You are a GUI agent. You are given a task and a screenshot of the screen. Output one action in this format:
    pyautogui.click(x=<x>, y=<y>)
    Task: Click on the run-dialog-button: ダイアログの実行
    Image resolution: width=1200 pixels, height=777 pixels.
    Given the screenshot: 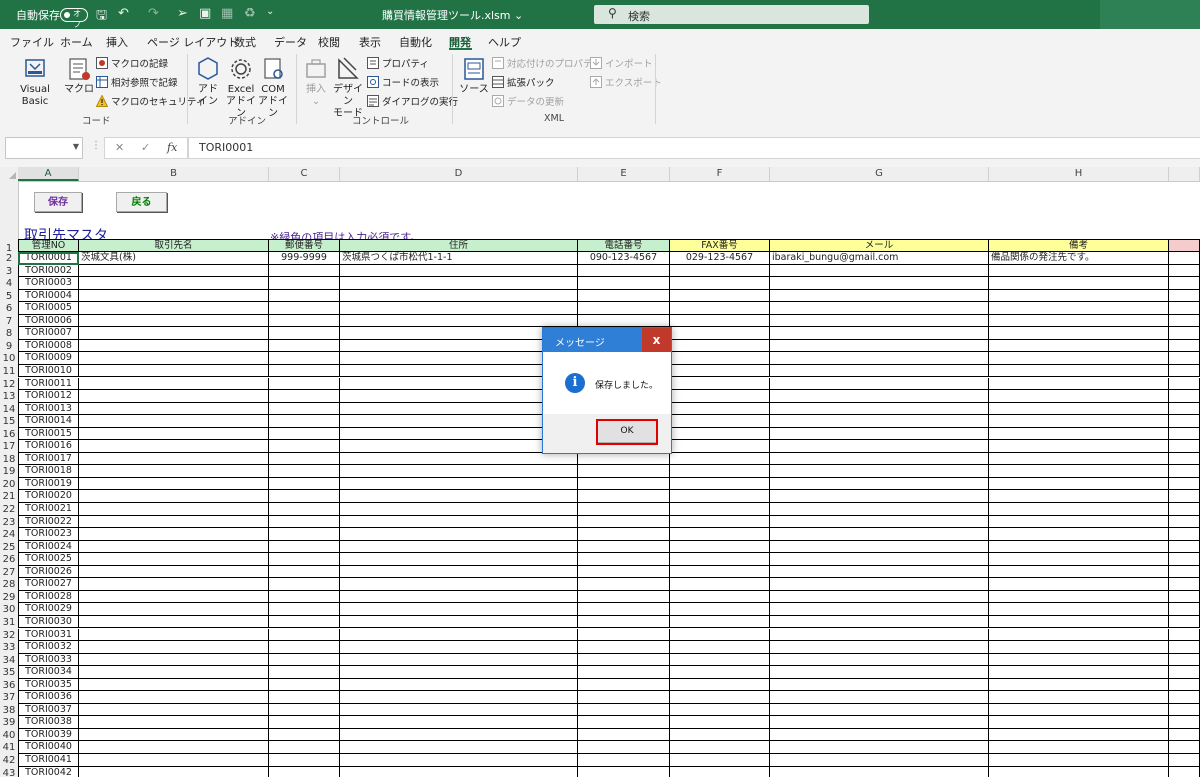 What is the action you would take?
    pyautogui.click(x=412, y=101)
    